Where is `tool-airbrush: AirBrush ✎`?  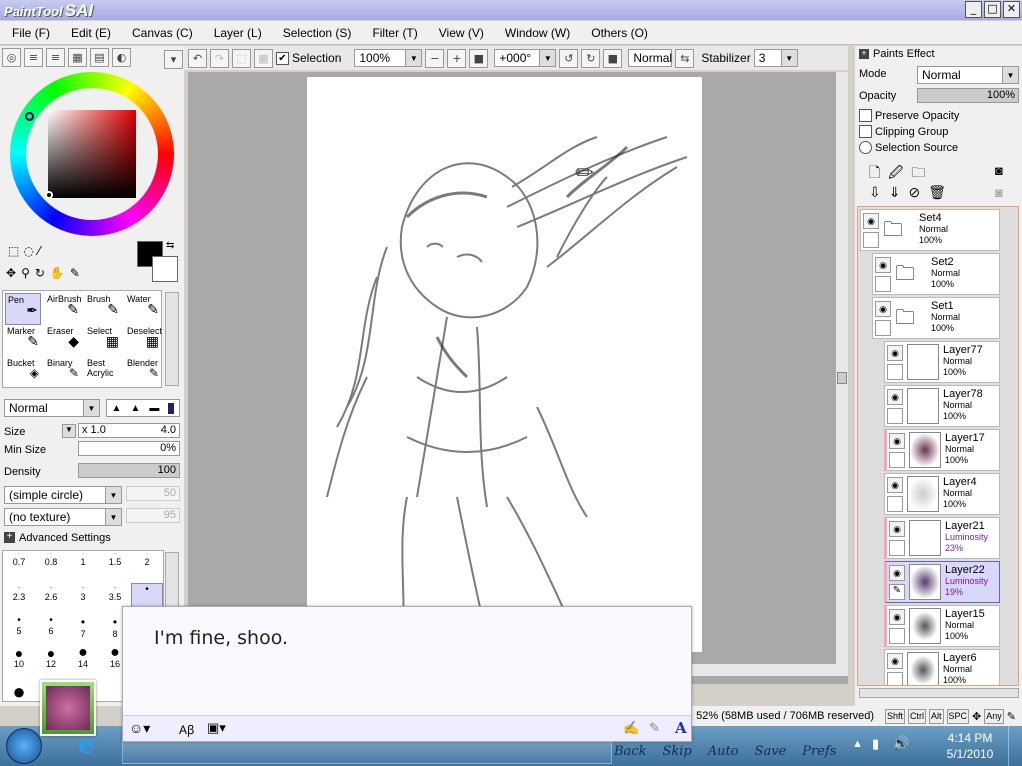 tool-airbrush: AirBrush ✎ is located at coordinates (63, 309).